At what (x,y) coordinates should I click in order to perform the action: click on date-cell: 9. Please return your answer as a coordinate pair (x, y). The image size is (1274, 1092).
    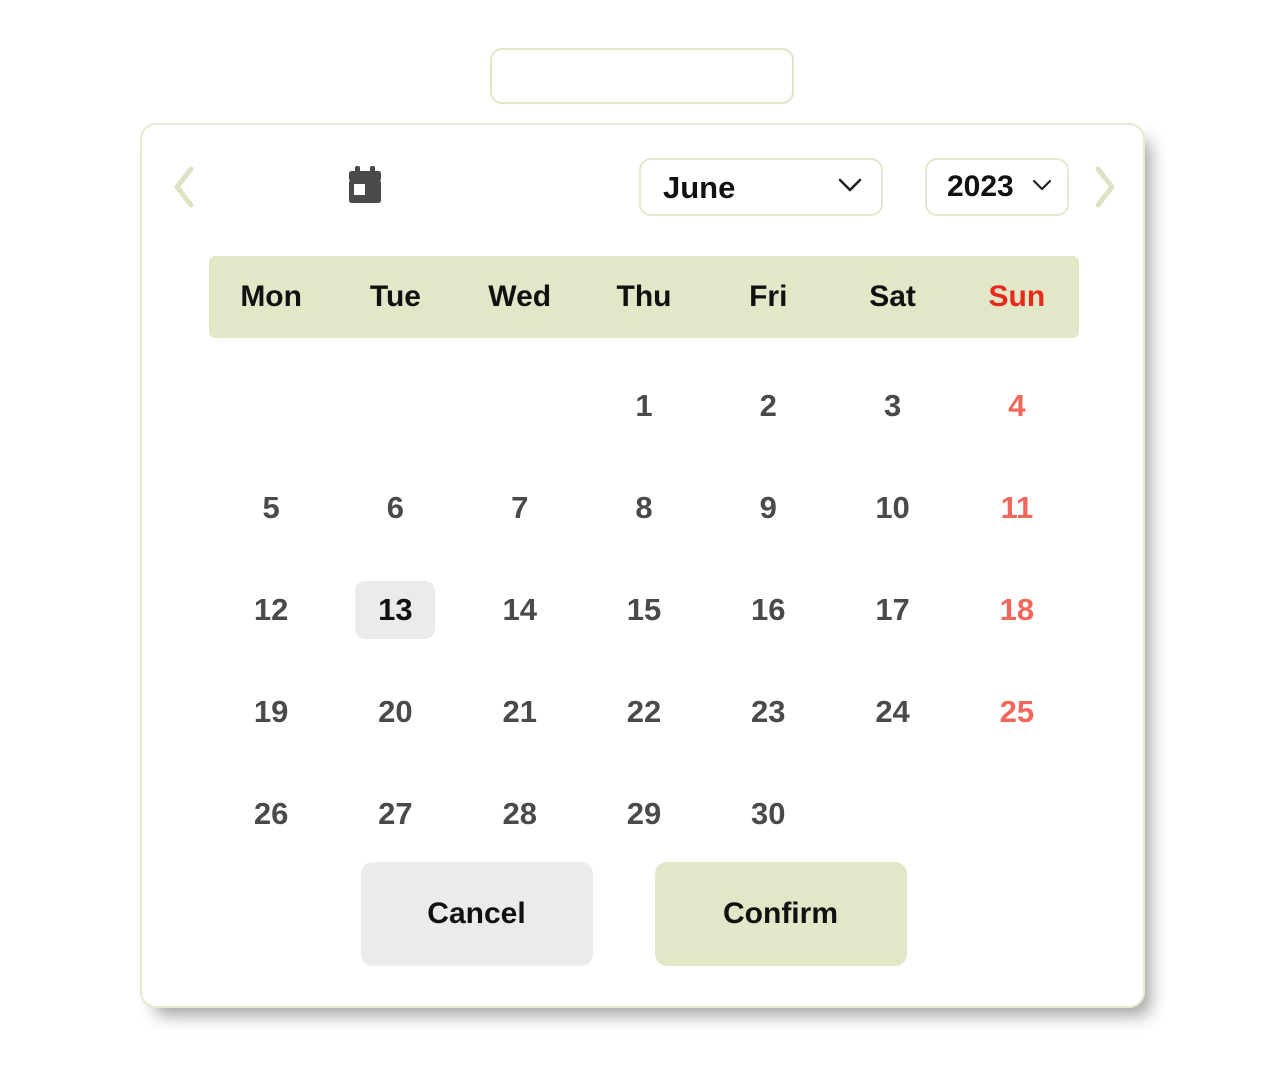
    Looking at the image, I should click on (768, 508).